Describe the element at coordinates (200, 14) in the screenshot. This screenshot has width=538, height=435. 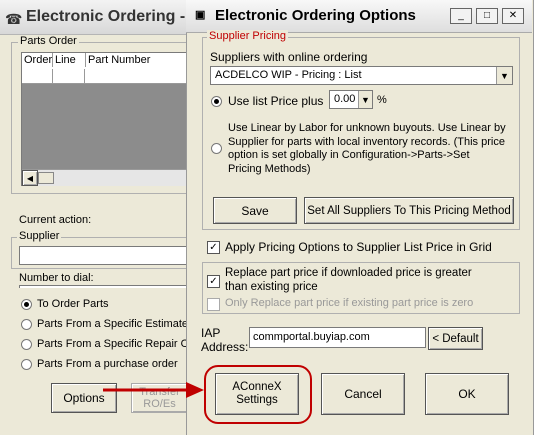
I see `window-menu-icon: ▣` at that location.